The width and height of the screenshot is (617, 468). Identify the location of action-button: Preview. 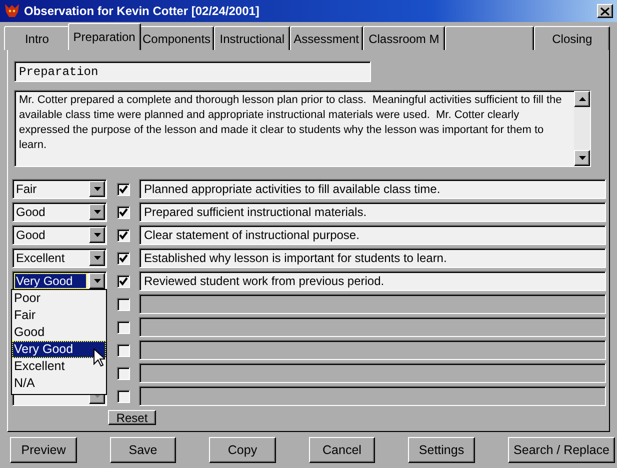
(43, 450).